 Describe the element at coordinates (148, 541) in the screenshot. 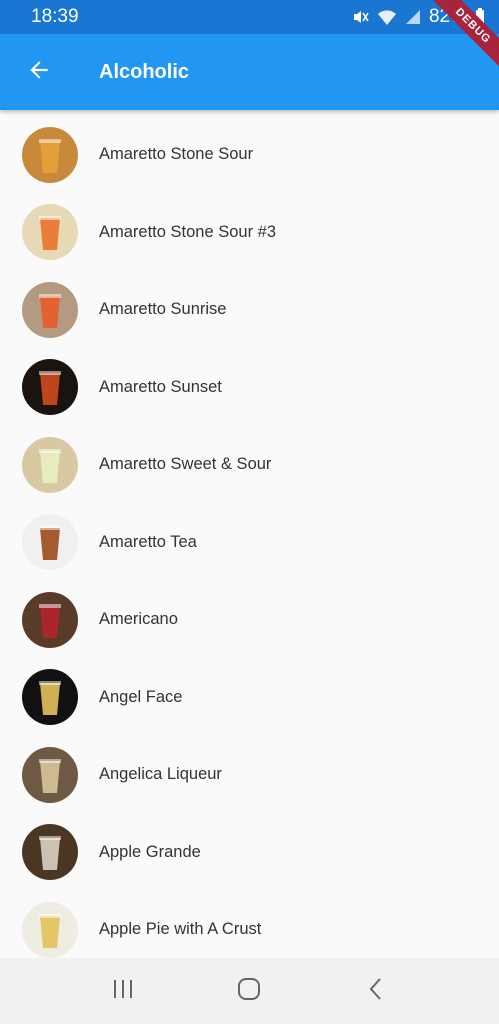

I see `drink-name: Amaretto Tea` at that location.